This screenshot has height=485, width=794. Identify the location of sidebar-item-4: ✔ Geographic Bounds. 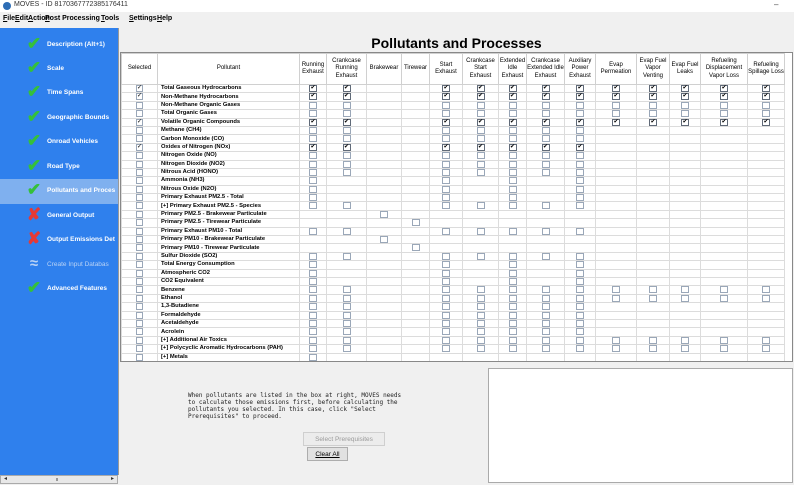
(59, 118).